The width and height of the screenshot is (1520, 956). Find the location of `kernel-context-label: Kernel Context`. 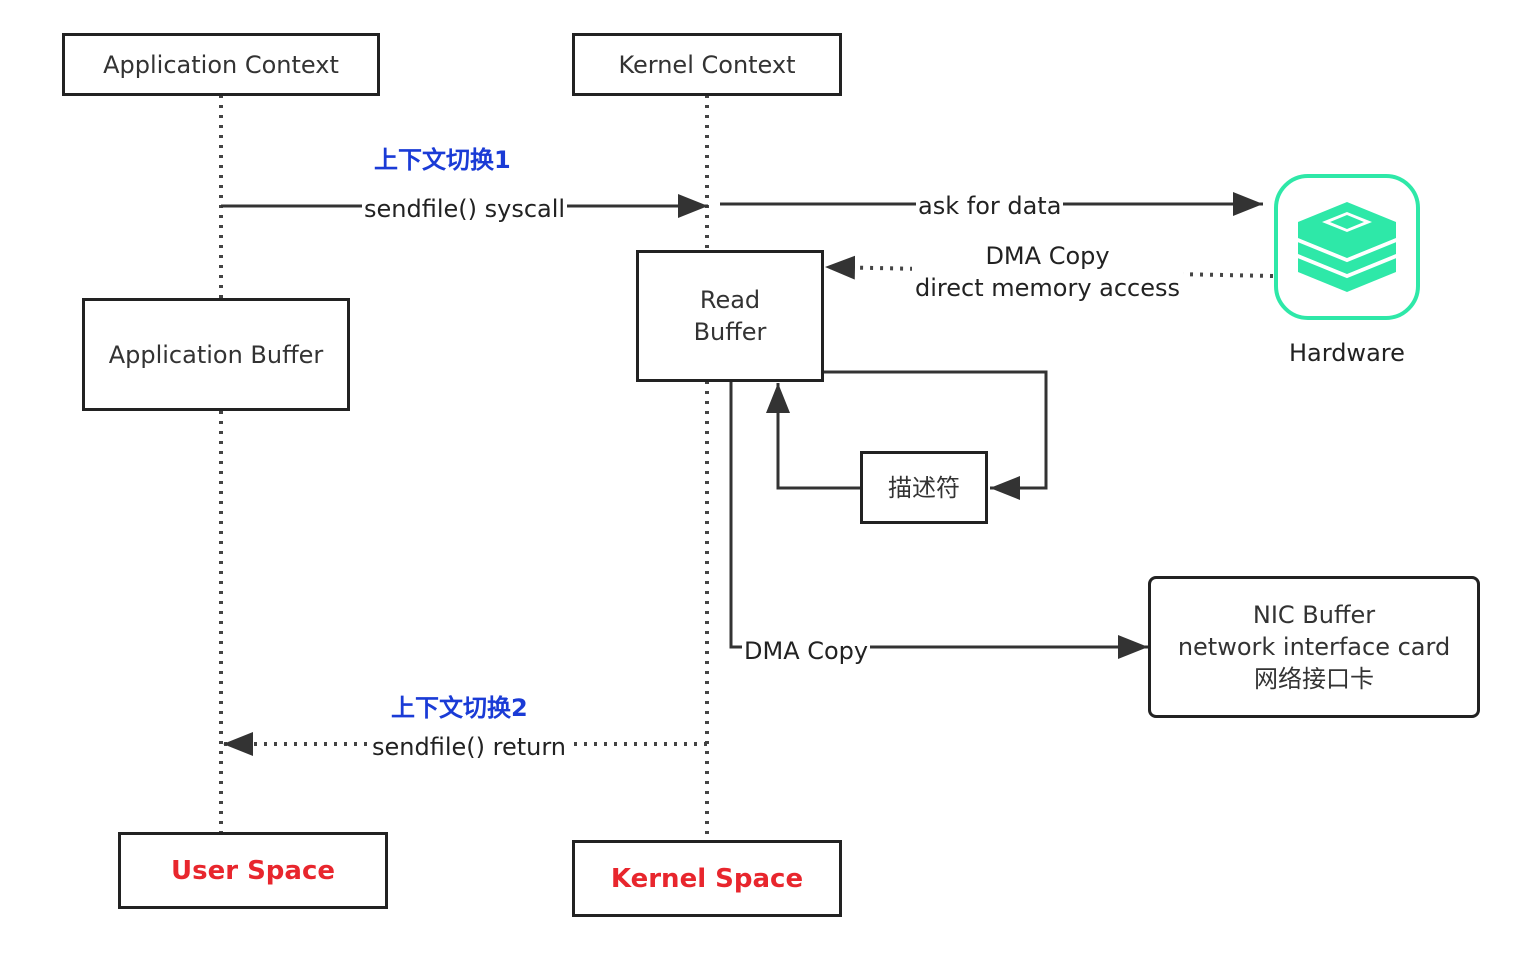

kernel-context-label: Kernel Context is located at coordinates (707, 64).